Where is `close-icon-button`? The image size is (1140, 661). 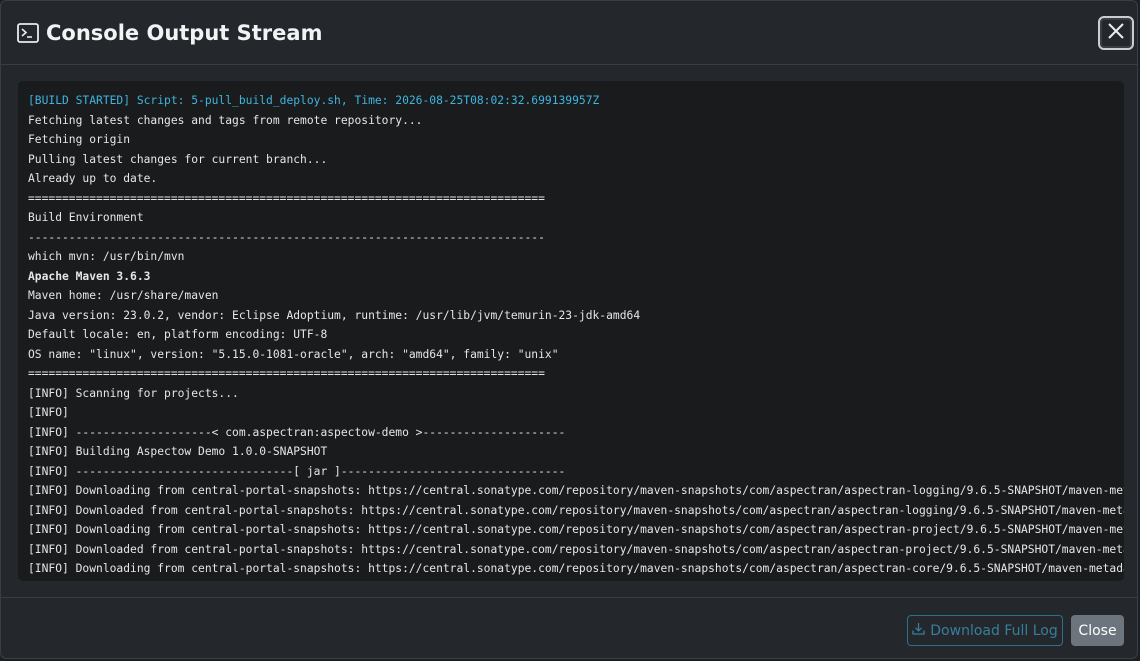 close-icon-button is located at coordinates (1116, 33).